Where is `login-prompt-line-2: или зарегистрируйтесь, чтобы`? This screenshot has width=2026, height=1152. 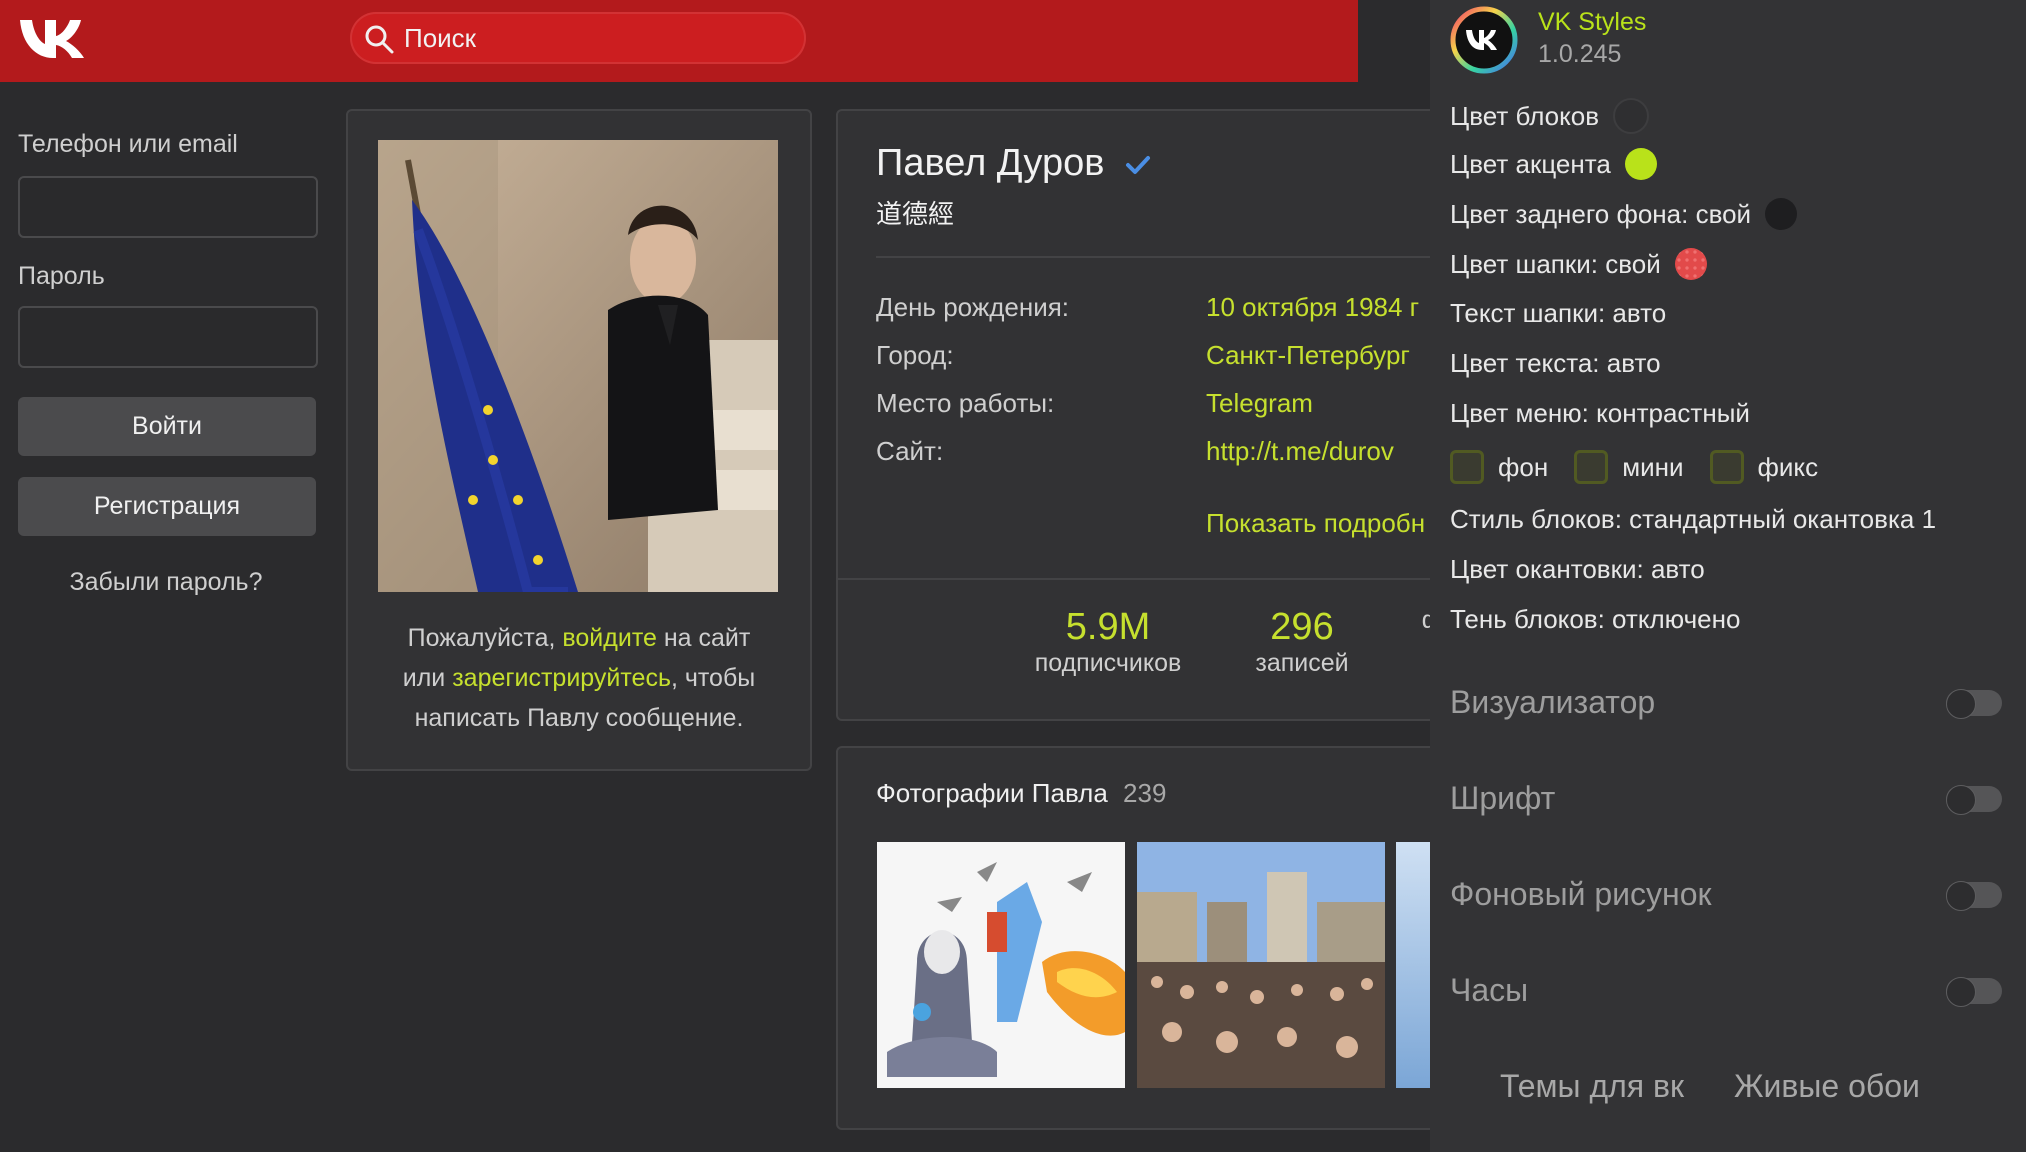
login-prompt-line-2: или зарегистрируйтесь, чтобы is located at coordinates (579, 678).